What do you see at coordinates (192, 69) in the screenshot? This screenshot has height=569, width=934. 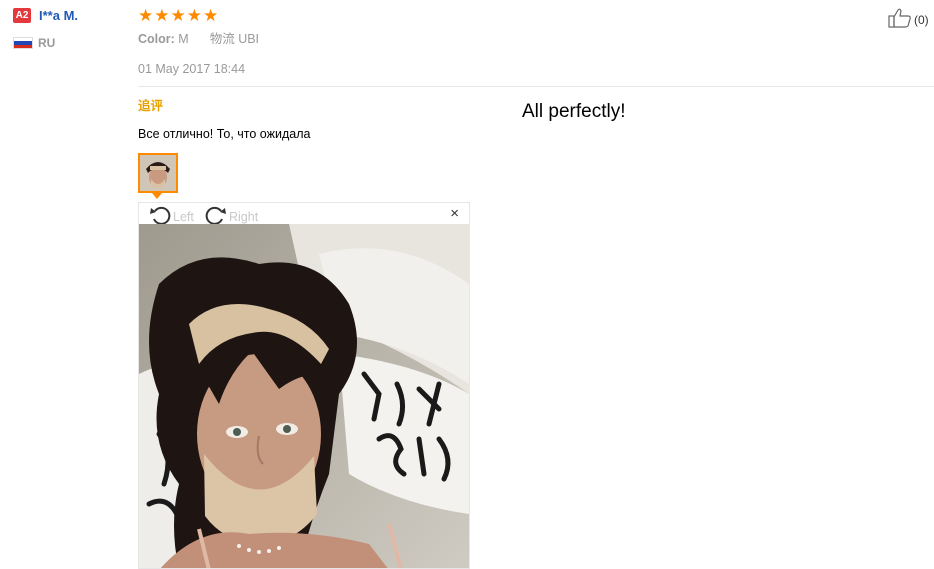 I see `review-date: 01 May 2017 18:44` at bounding box center [192, 69].